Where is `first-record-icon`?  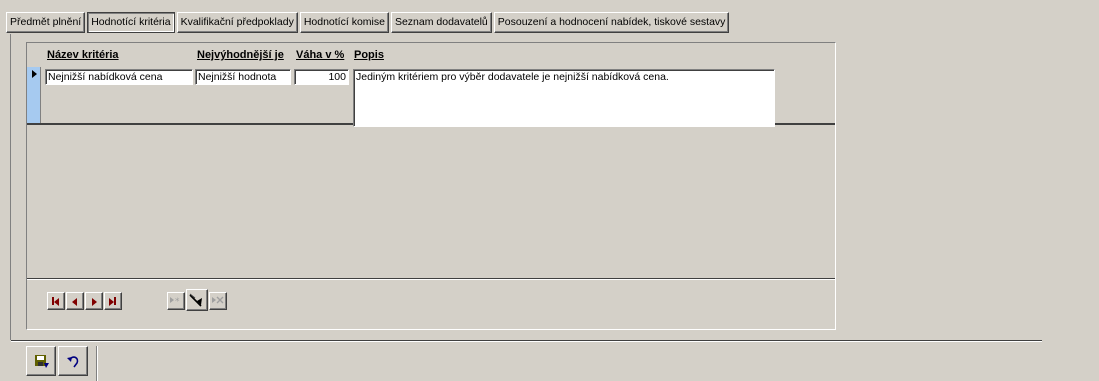 first-record-icon is located at coordinates (55, 303).